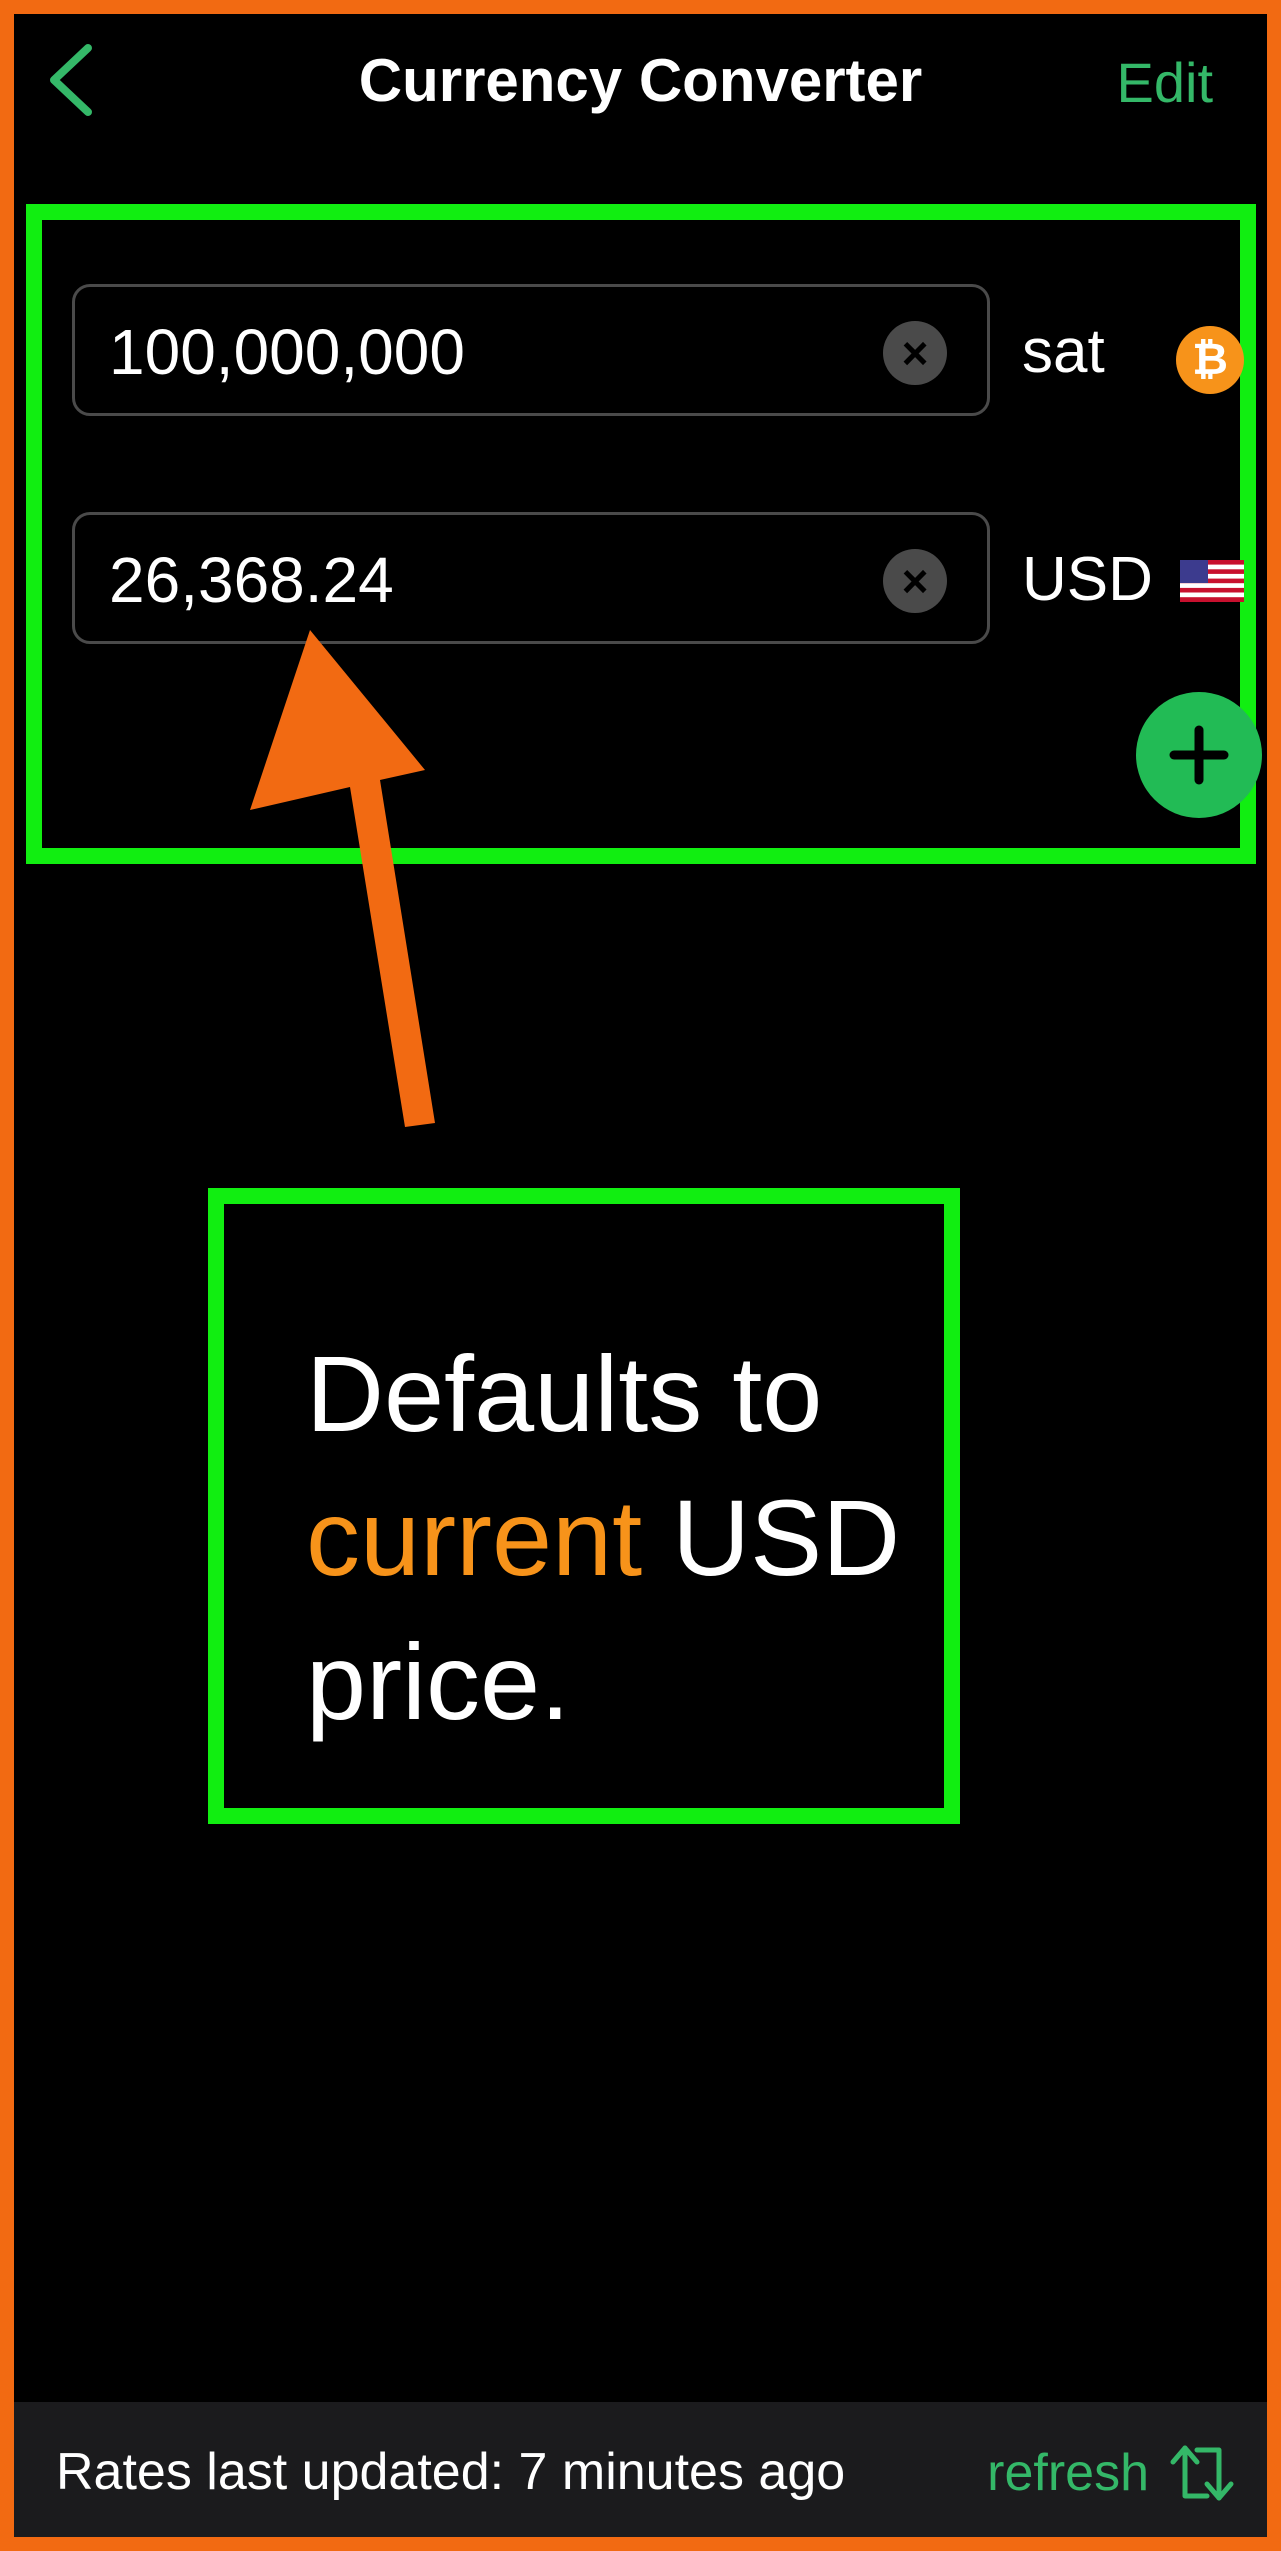 The height and width of the screenshot is (2551, 1281). Describe the element at coordinates (640, 80) in the screenshot. I see `page-title: Currency Converter` at that location.